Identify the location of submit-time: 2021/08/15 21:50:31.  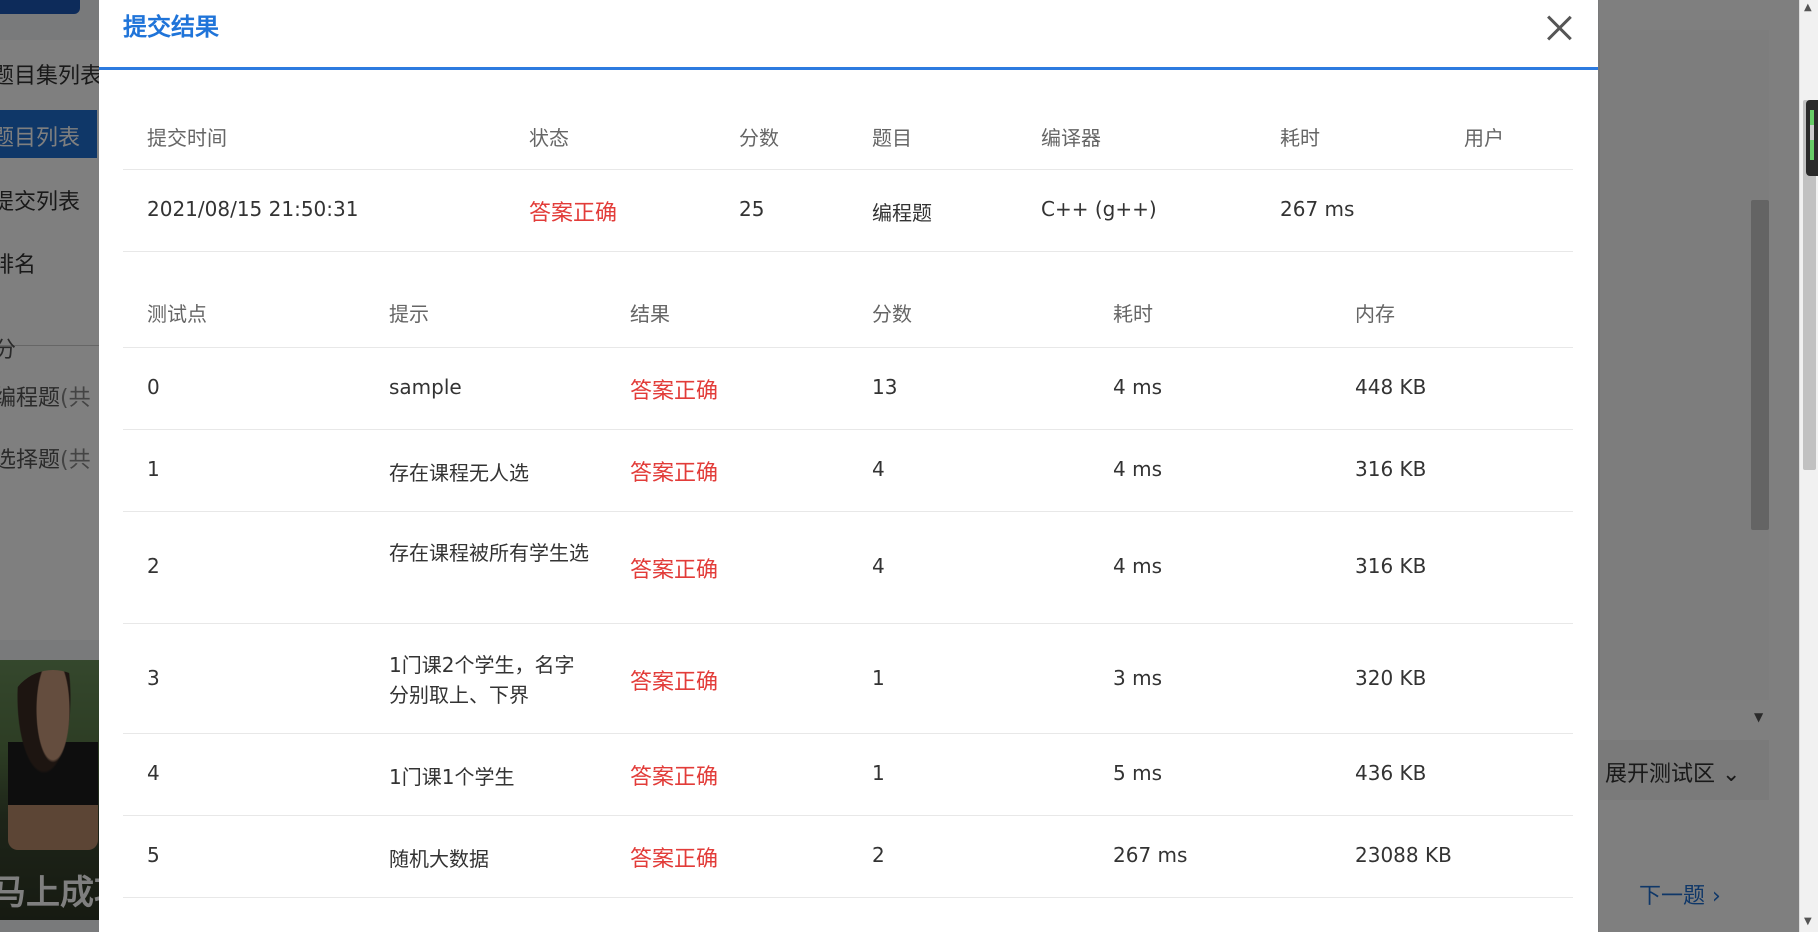
(253, 209).